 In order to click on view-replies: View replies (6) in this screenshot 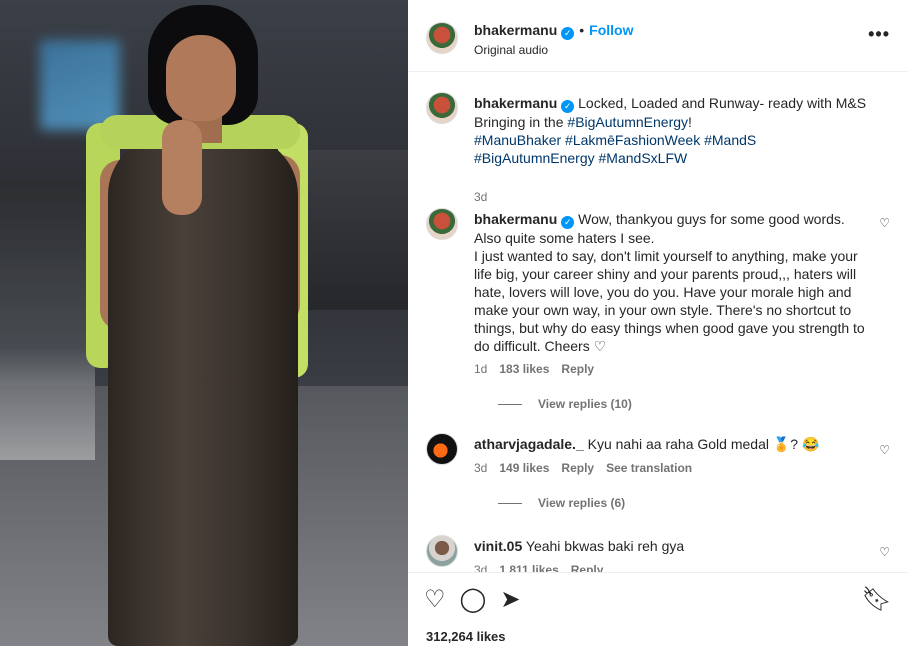, I will do `click(561, 503)`.